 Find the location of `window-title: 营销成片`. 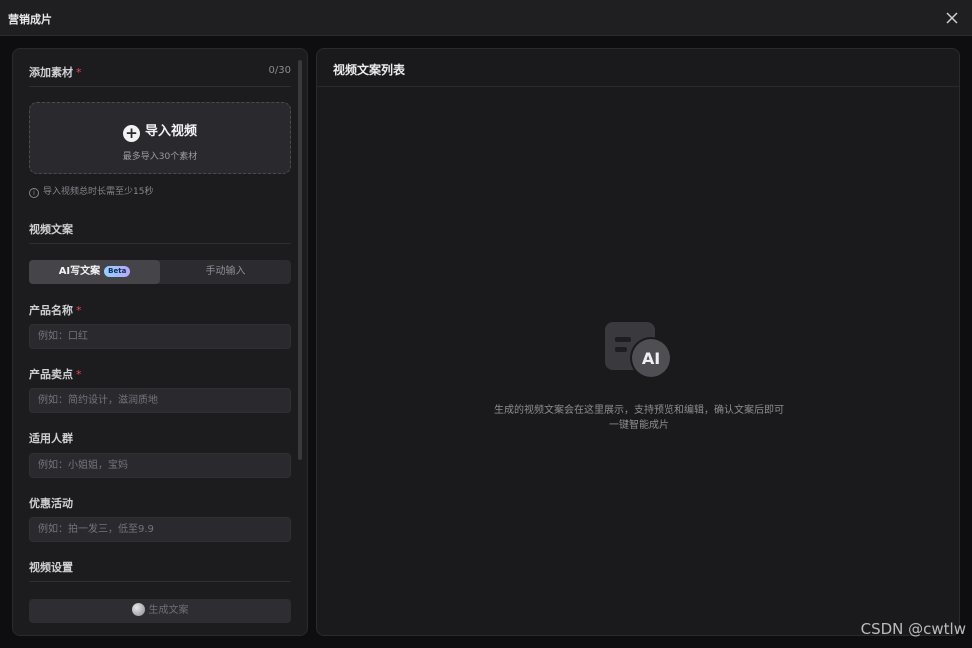

window-title: 营销成片 is located at coordinates (30, 19).